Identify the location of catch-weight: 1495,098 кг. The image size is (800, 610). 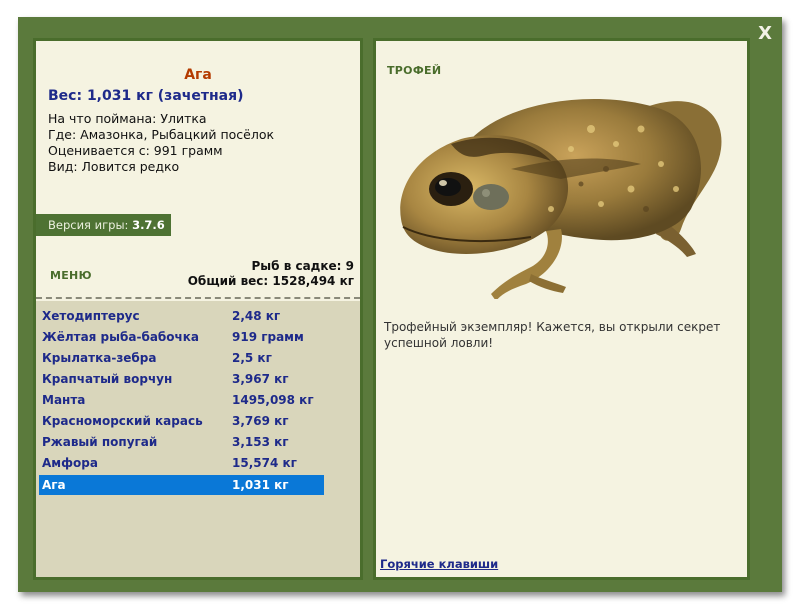
(273, 400).